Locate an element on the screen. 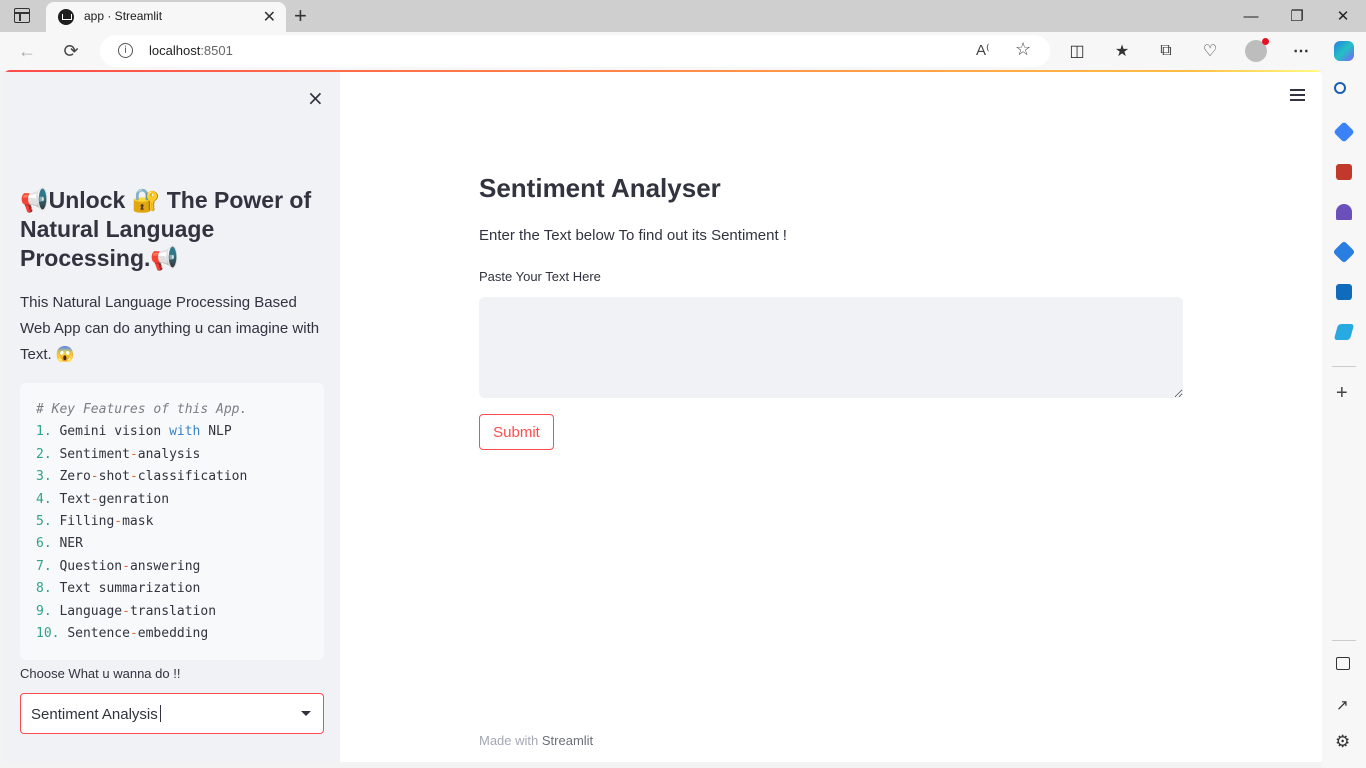 This screenshot has height=768, width=1366. feature-text: Filling-mask is located at coordinates (106, 521).